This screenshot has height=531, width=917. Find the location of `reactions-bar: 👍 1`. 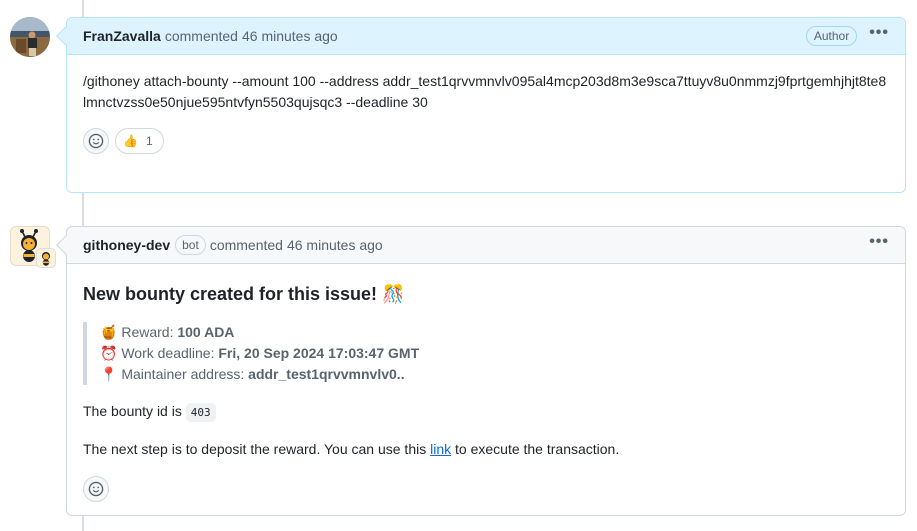

reactions-bar: 👍 1 is located at coordinates (486, 141).